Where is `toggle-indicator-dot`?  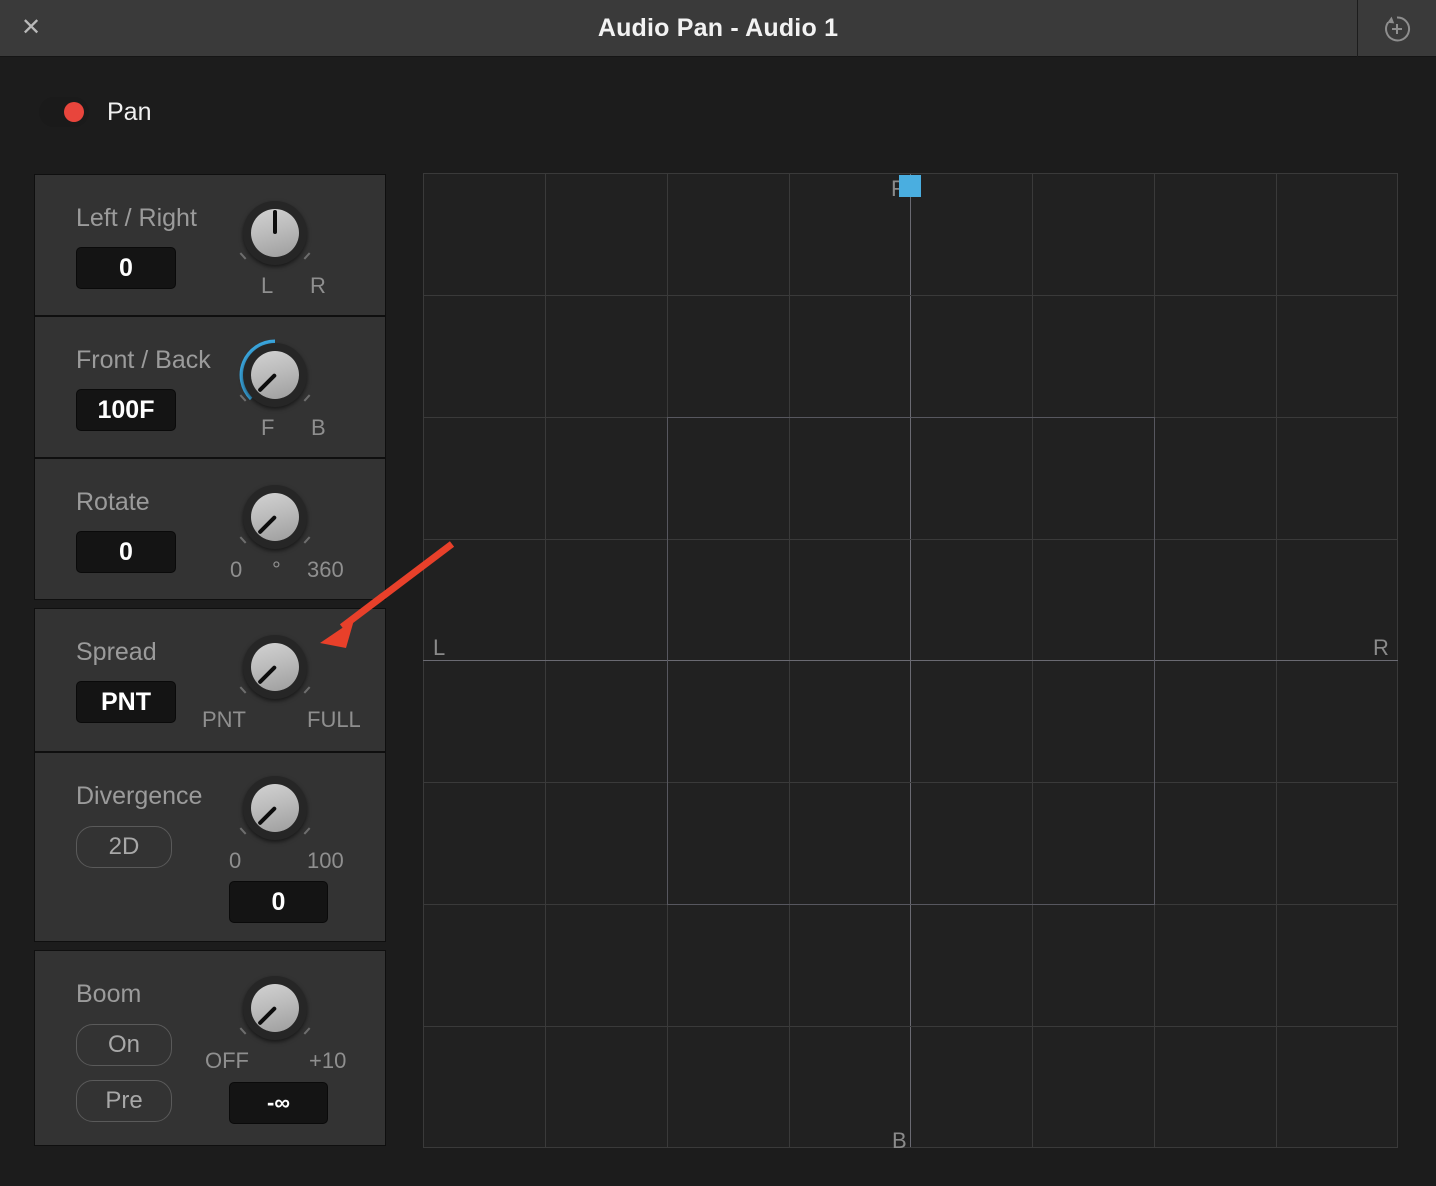
toggle-indicator-dot is located at coordinates (74, 112).